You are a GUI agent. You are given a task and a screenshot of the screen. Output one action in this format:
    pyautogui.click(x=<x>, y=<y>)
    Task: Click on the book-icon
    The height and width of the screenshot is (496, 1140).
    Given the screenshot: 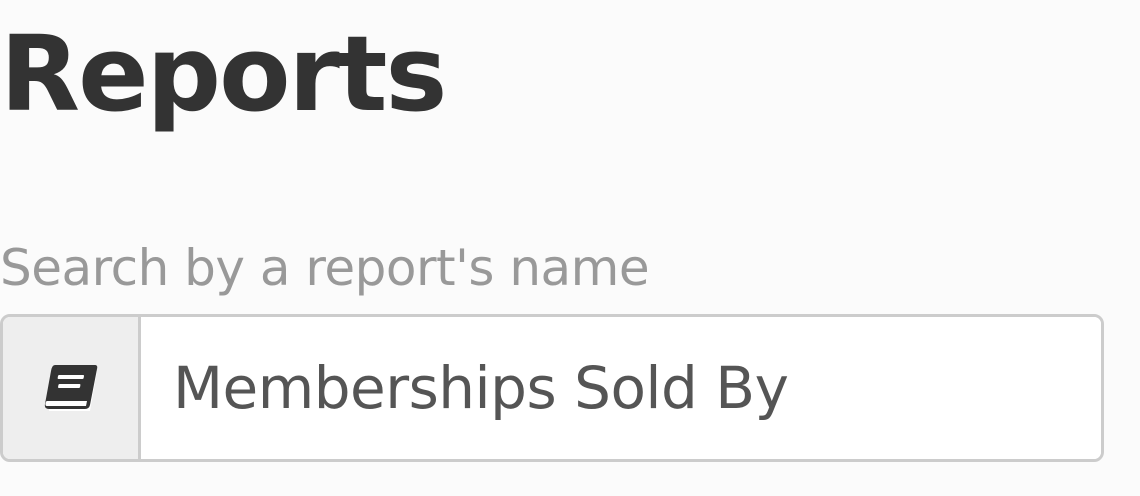 What is the action you would take?
    pyautogui.click(x=70, y=388)
    